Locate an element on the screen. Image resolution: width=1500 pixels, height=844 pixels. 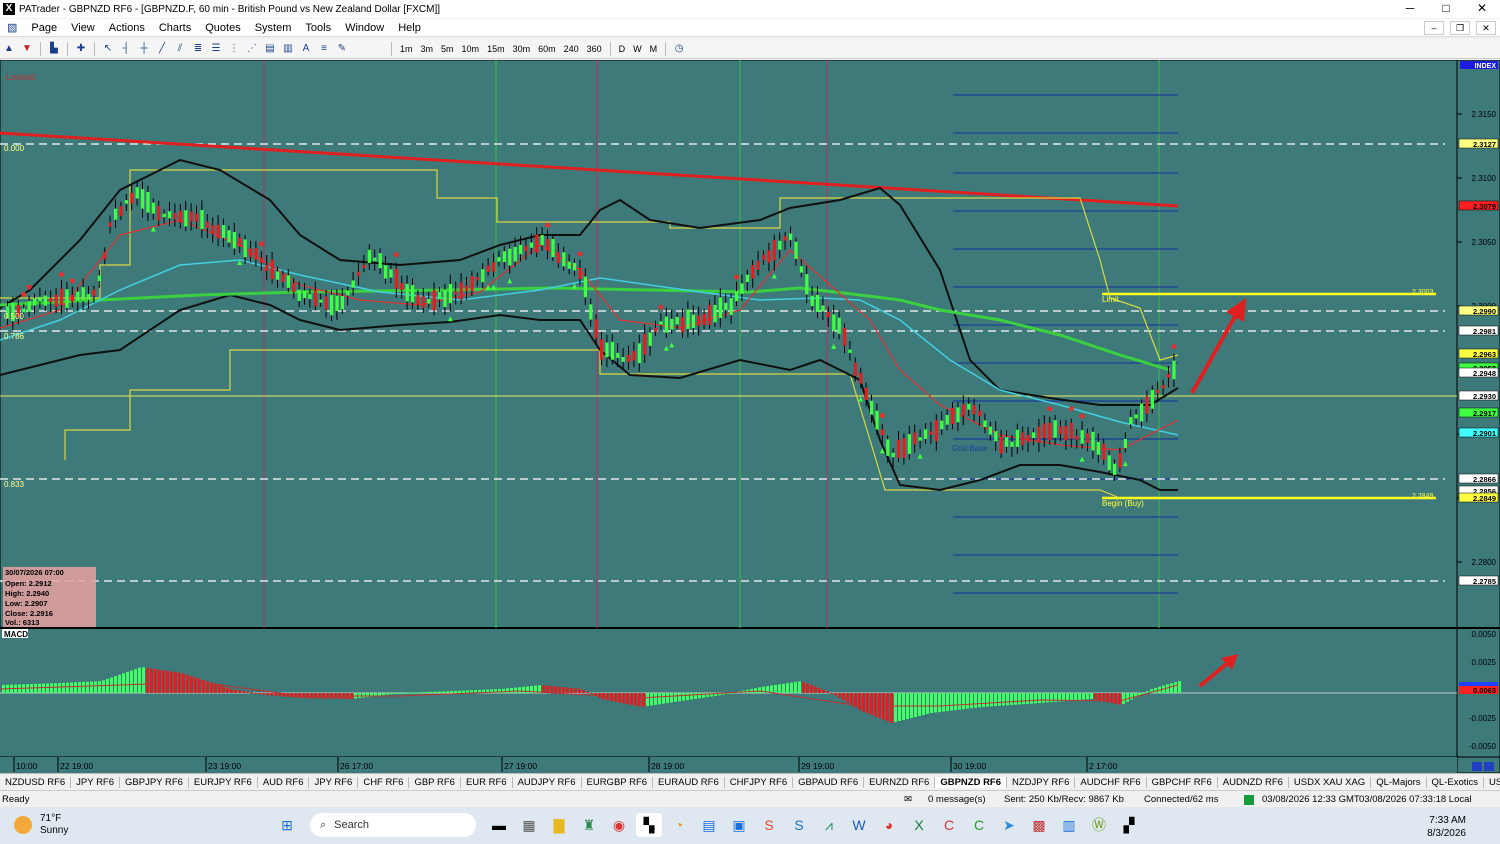
calculator-icon: ▦ is located at coordinates (529, 825).